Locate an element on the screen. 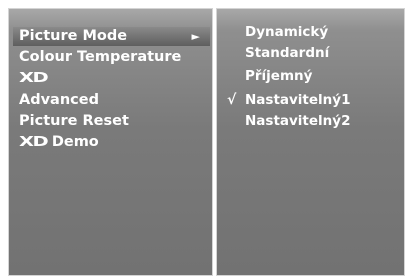 This screenshot has height=277, width=411. menu-item-picture-reset: Picture Reset is located at coordinates (111, 121).